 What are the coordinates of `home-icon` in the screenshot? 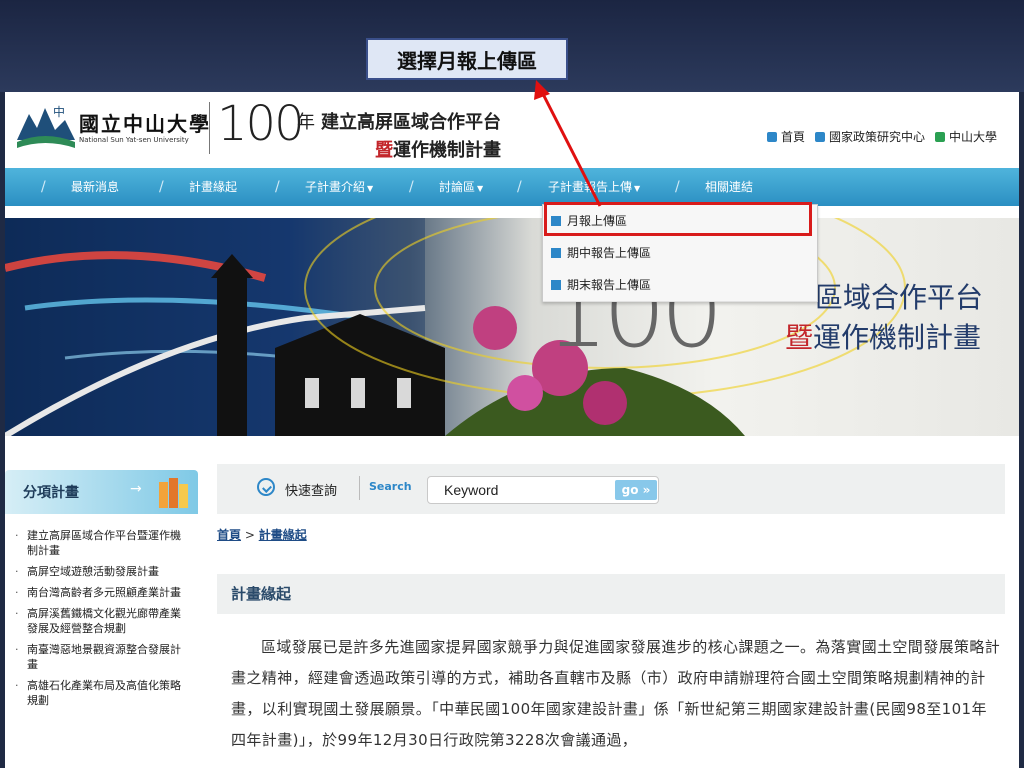 It's located at (939, 136).